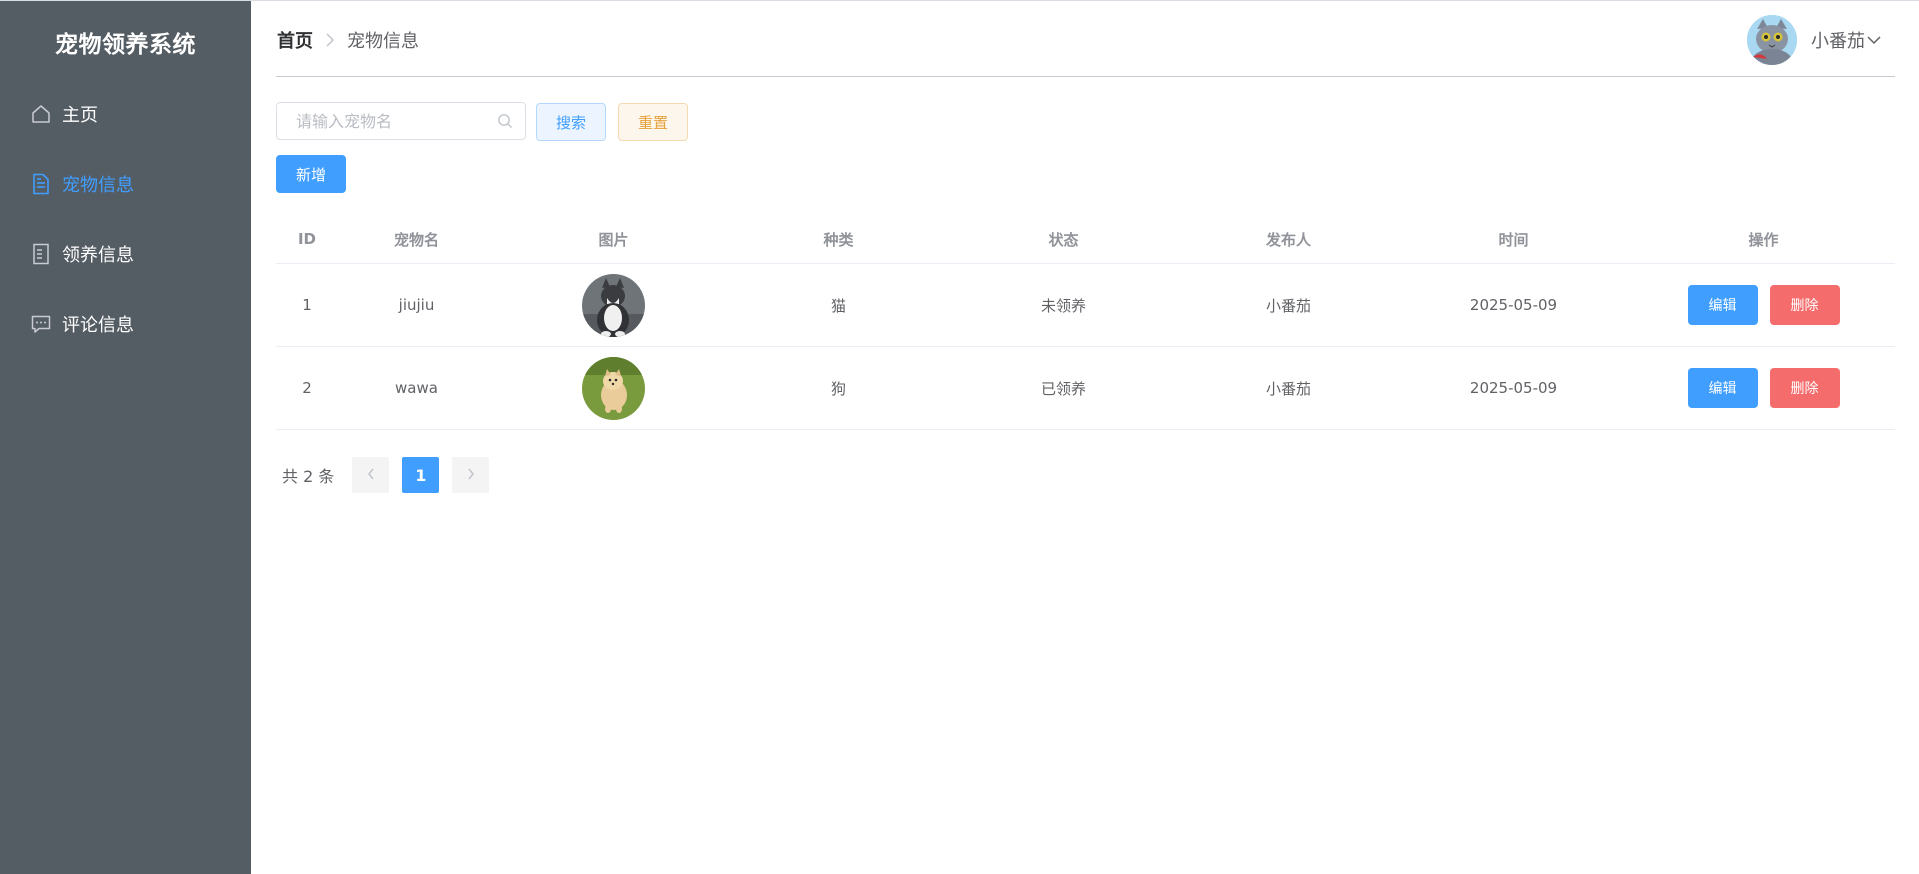 The image size is (1919, 874). I want to click on pagination: 共 2 条 1, so click(392, 475).